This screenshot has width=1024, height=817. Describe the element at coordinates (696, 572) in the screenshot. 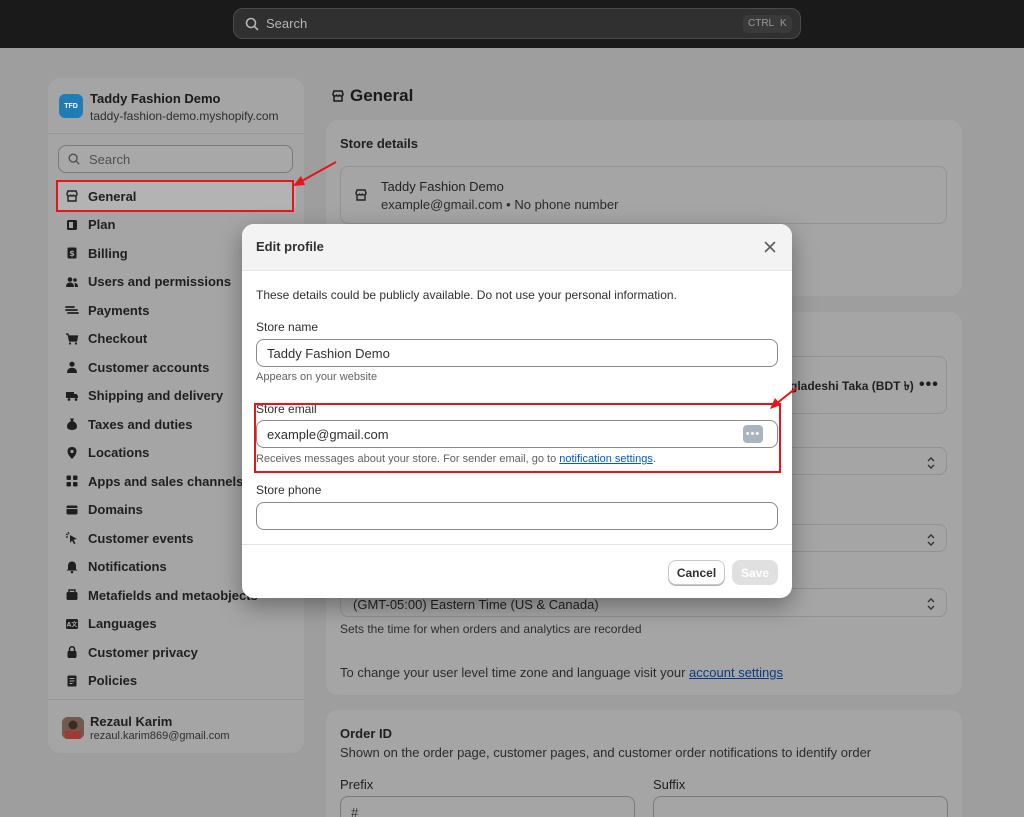

I see `cancel-button: Cancel` at that location.